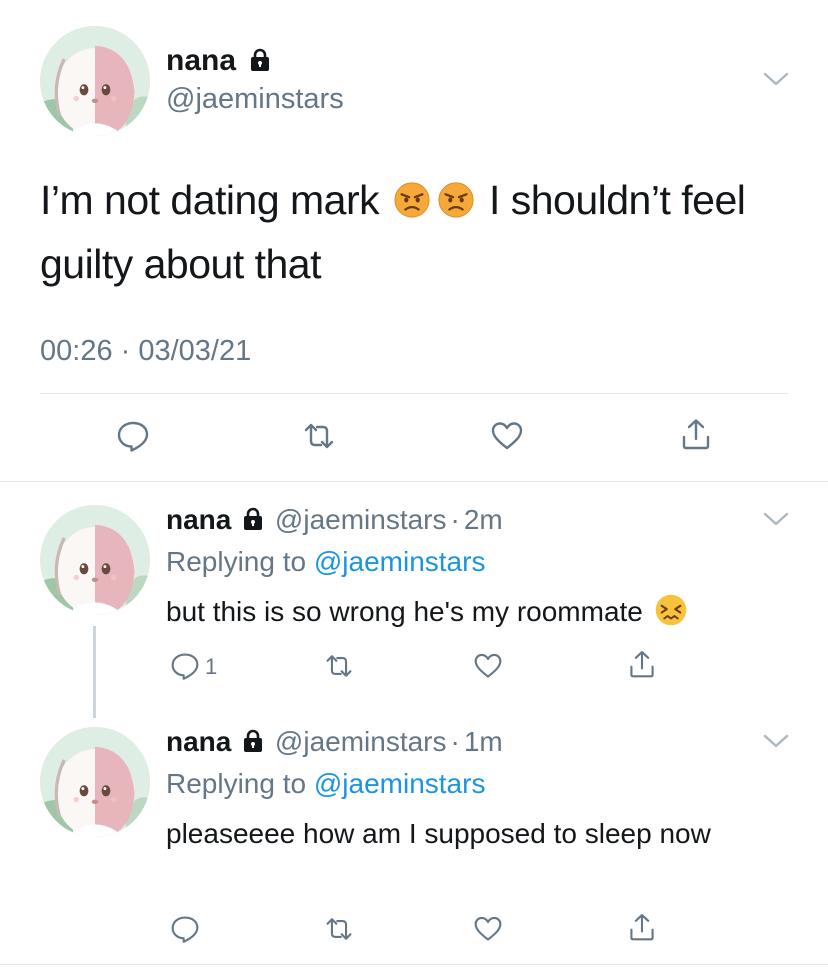  I want to click on reply-text: but this is so wrong he's my roommate, so click(476, 612).